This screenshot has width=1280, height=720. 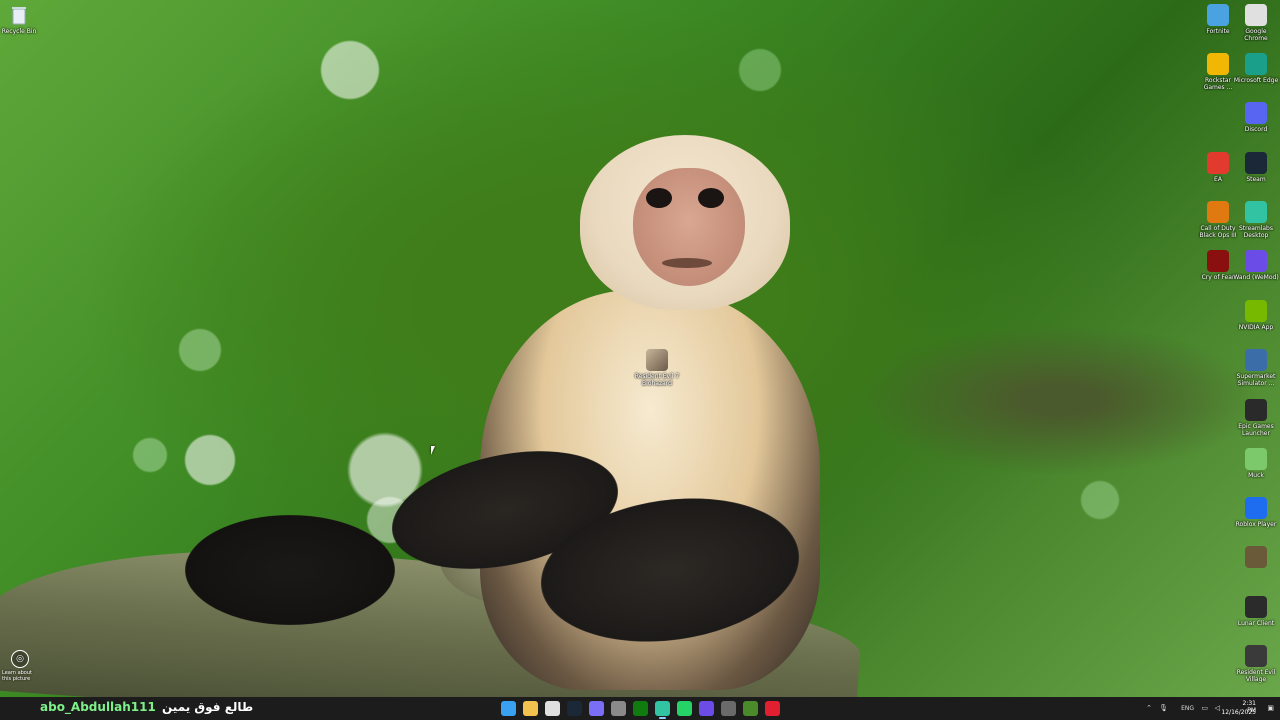 I want to click on fortnite-icon, so click(x=1218, y=15).